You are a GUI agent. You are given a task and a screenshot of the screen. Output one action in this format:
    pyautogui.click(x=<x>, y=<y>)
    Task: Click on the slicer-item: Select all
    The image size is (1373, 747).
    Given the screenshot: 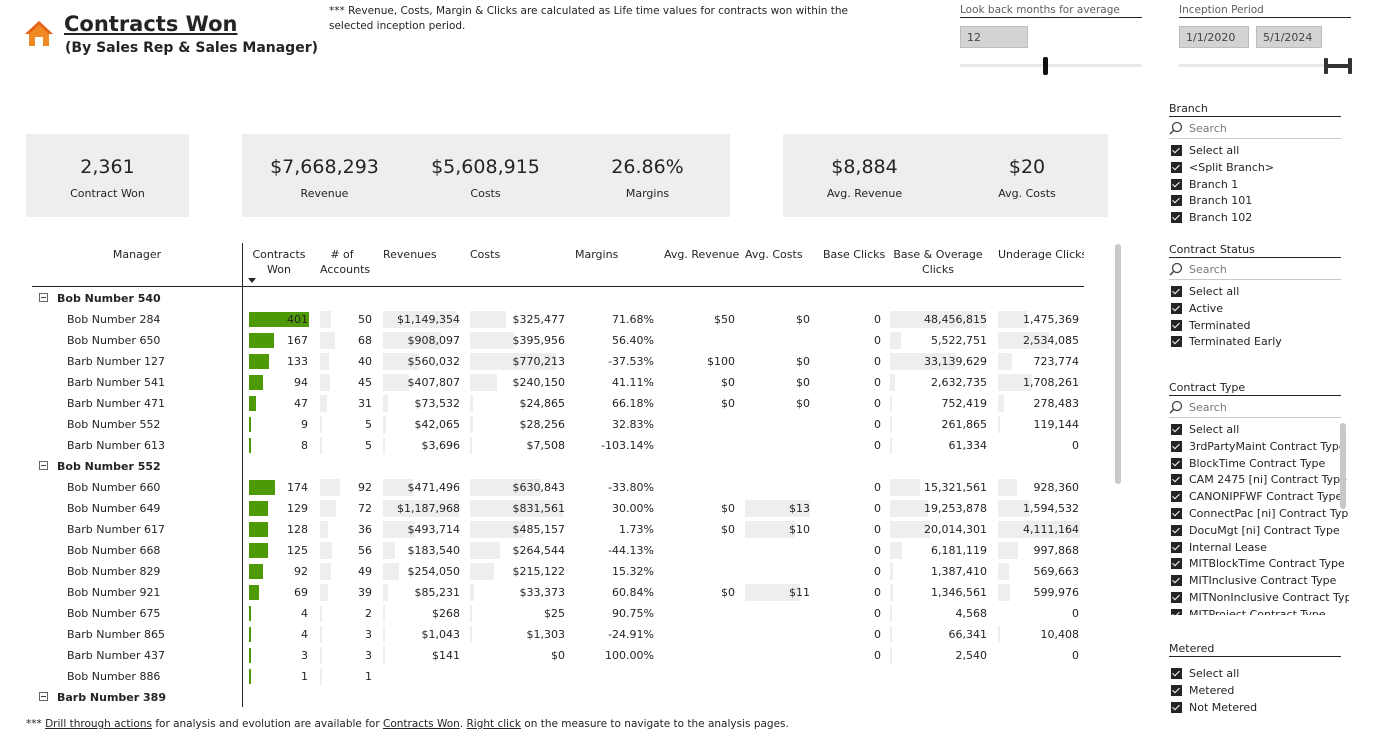 What is the action you would take?
    pyautogui.click(x=1205, y=293)
    